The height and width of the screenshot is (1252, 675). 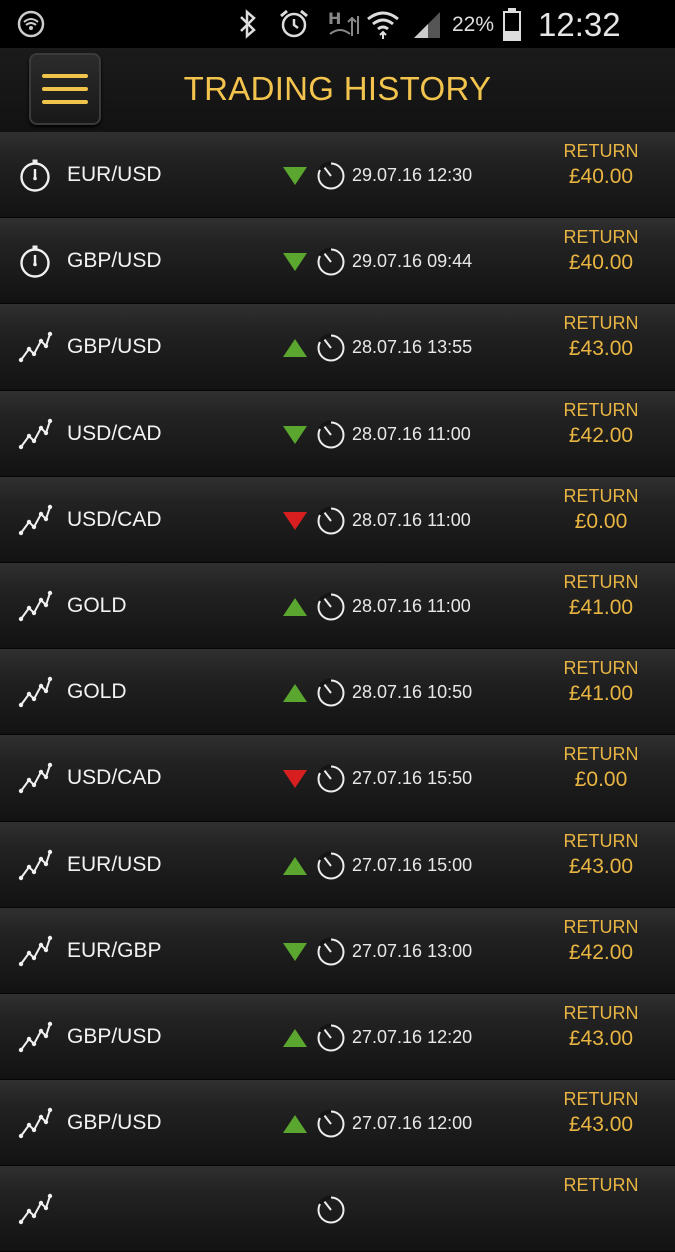 I want to click on trade-row-8: USD/CAD 27.07.16 15:50 RETURN £0.00, so click(x=337, y=778).